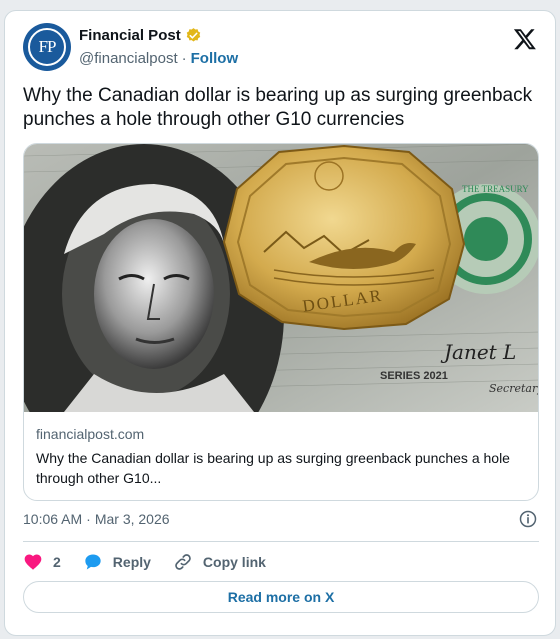 The width and height of the screenshot is (560, 639). I want to click on heart-icon, so click(33, 562).